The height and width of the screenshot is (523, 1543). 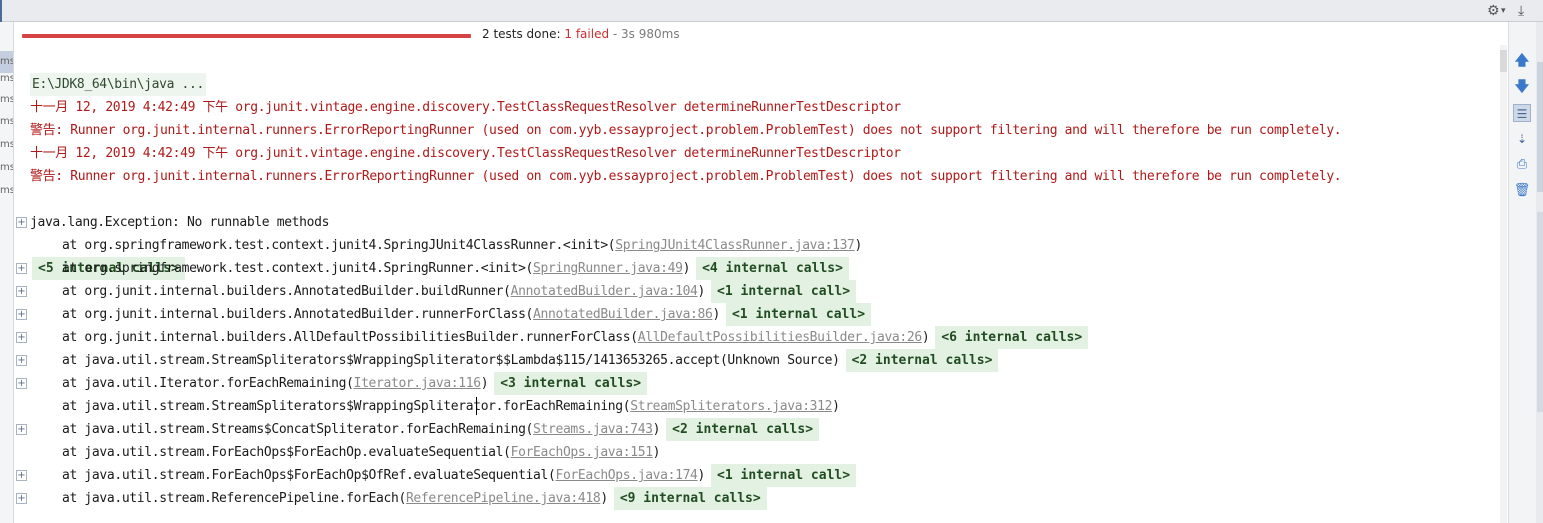 What do you see at coordinates (604, 291) in the screenshot?
I see `source-link: AnnotatedBuilder.java:104` at bounding box center [604, 291].